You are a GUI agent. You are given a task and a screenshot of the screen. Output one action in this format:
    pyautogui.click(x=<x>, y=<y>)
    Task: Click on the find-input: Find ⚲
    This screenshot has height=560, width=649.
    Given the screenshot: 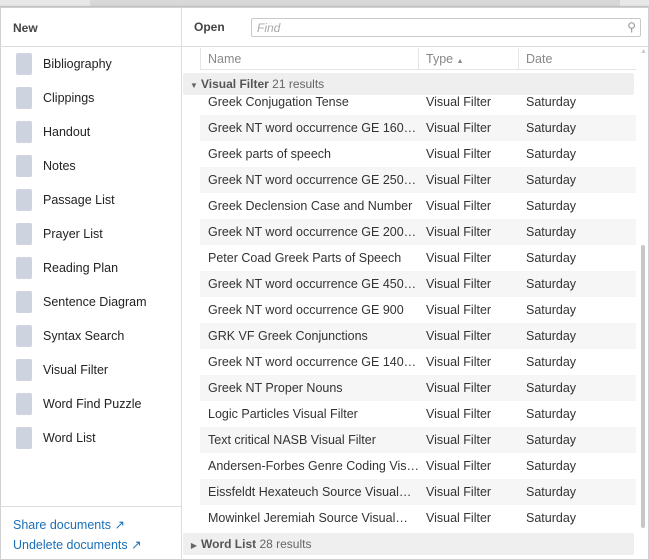 What is the action you would take?
    pyautogui.click(x=446, y=27)
    